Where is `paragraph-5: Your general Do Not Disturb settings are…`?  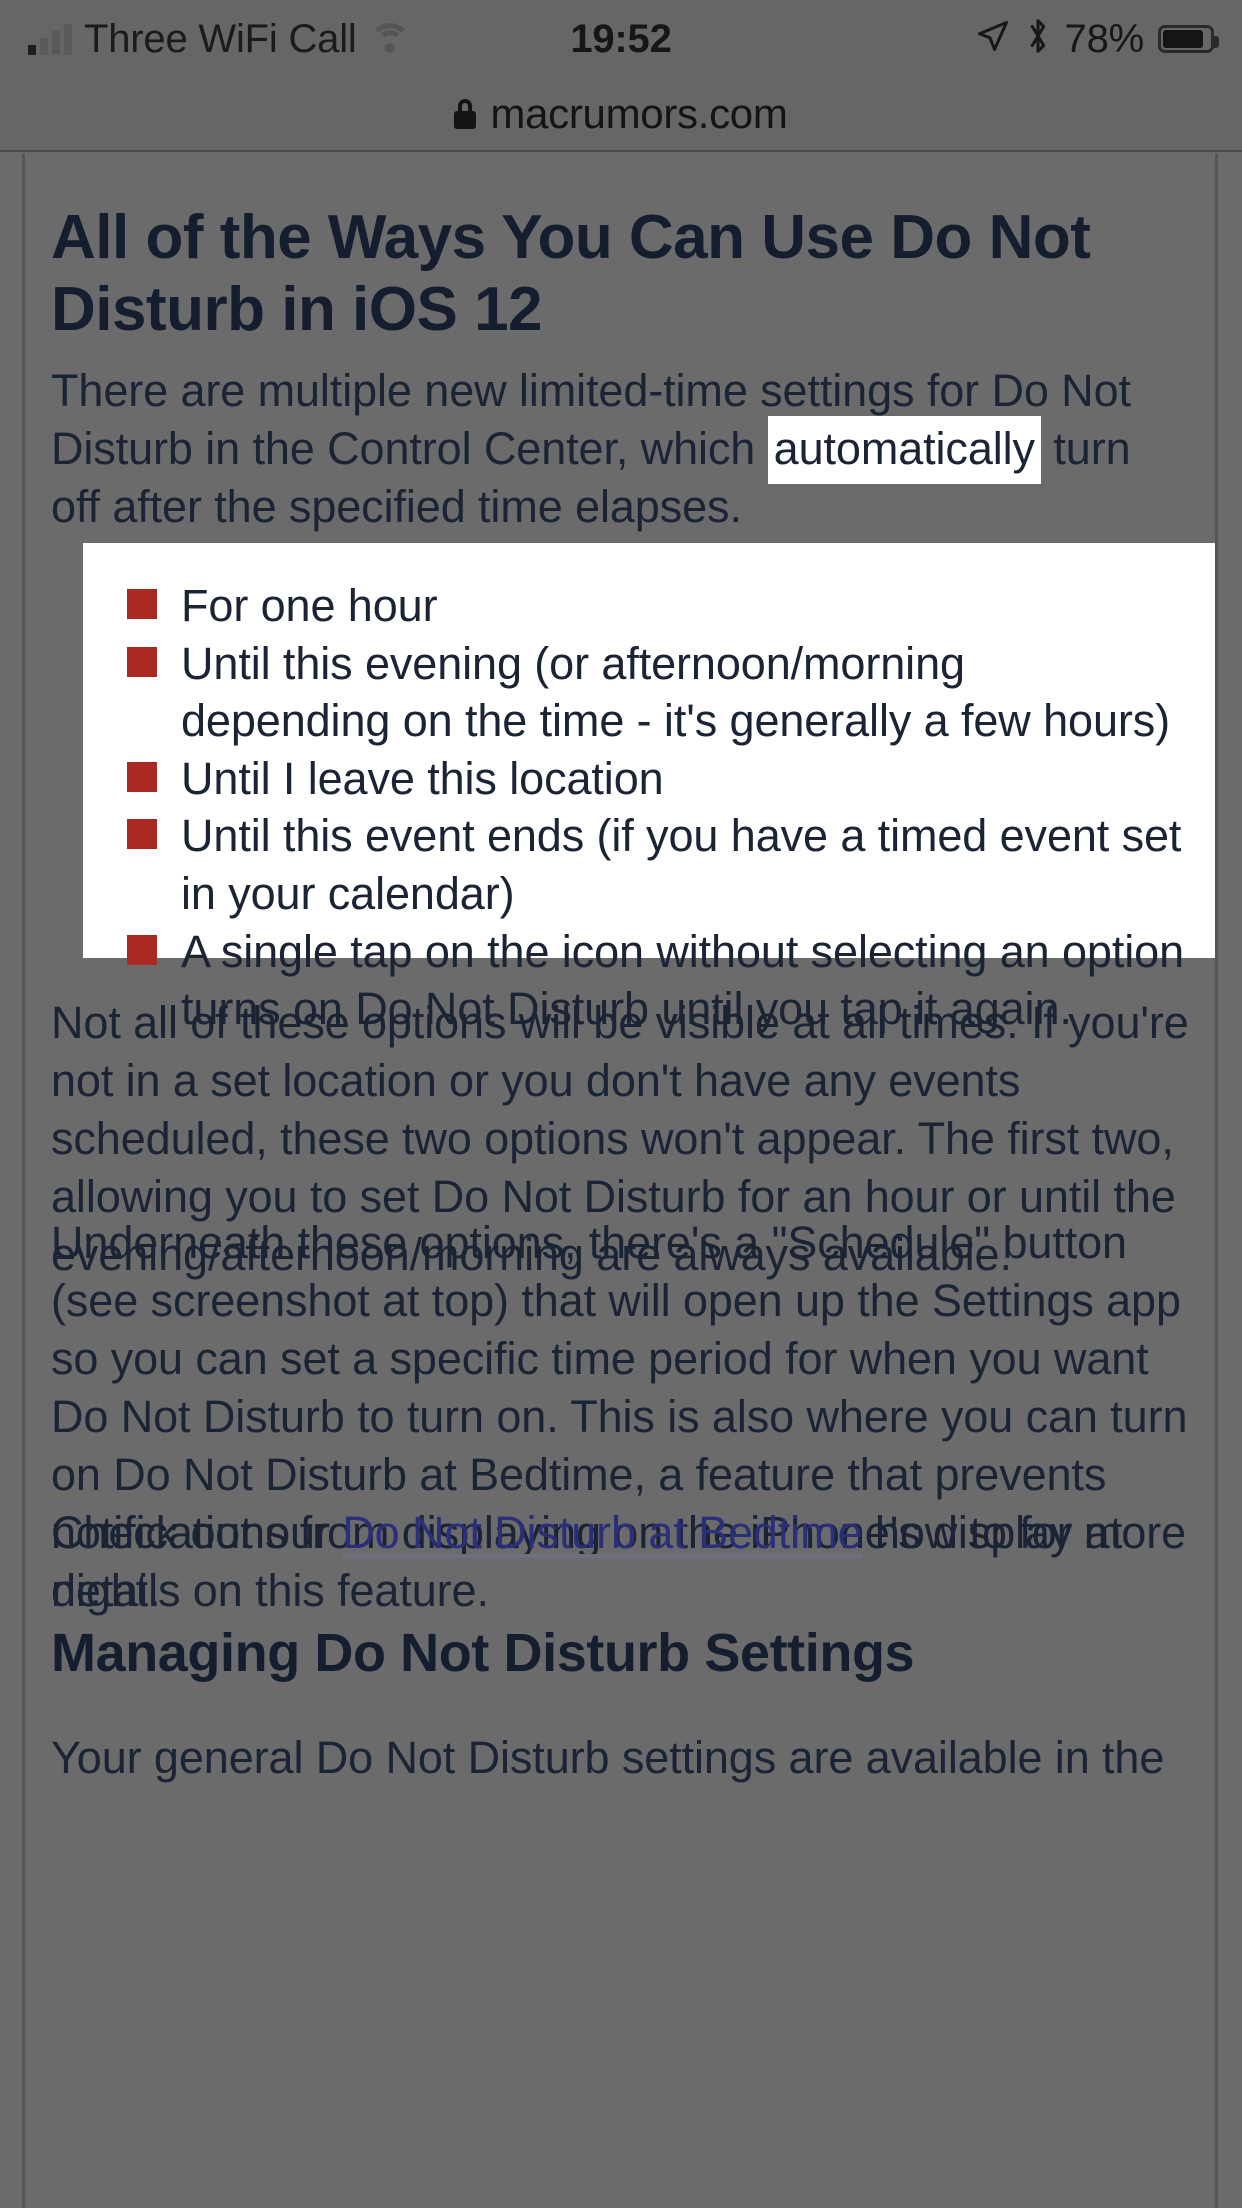 paragraph-5: Your general Do Not Disturb settings are… is located at coordinates (608, 1757).